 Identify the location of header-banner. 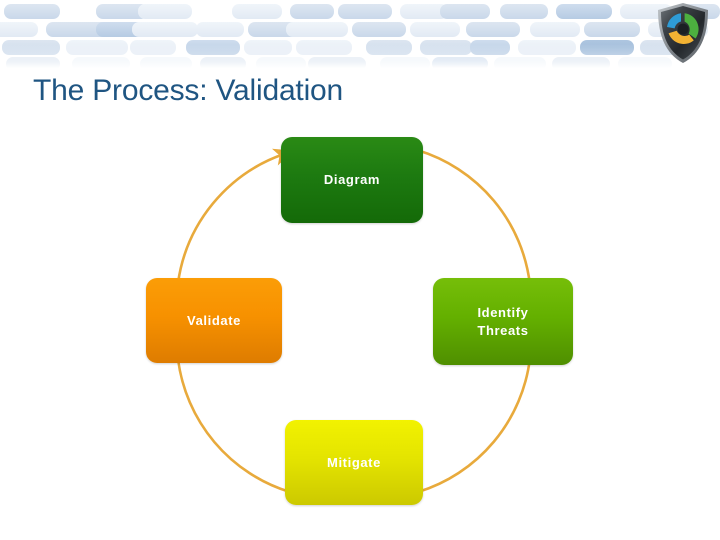
(360, 34).